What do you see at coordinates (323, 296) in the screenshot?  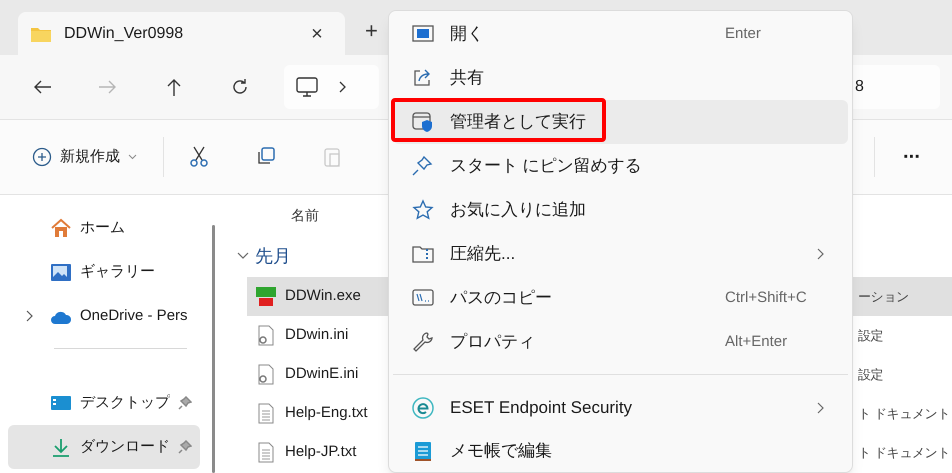 I see `file-name: DDWin.exe` at bounding box center [323, 296].